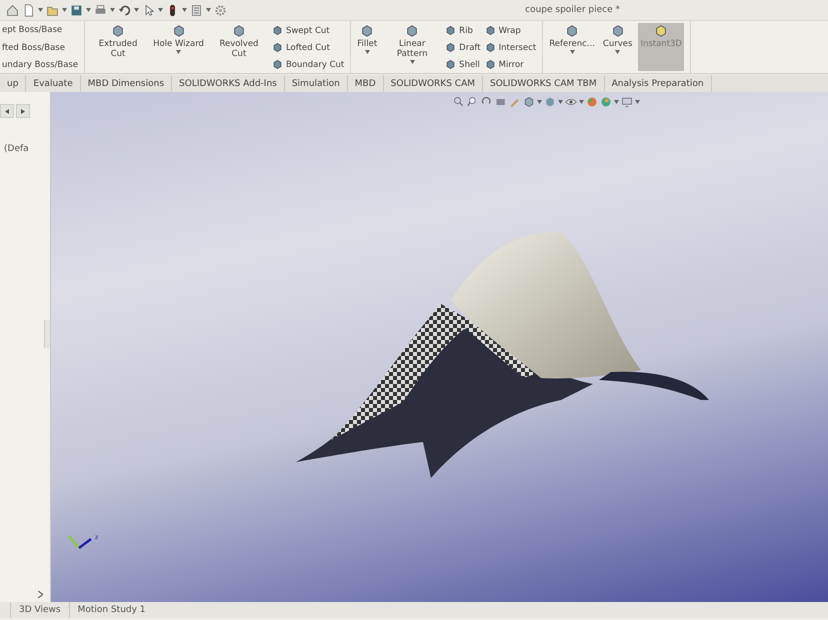  What do you see at coordinates (510, 47) in the screenshot?
I see `ribbon-button: Intersect` at bounding box center [510, 47].